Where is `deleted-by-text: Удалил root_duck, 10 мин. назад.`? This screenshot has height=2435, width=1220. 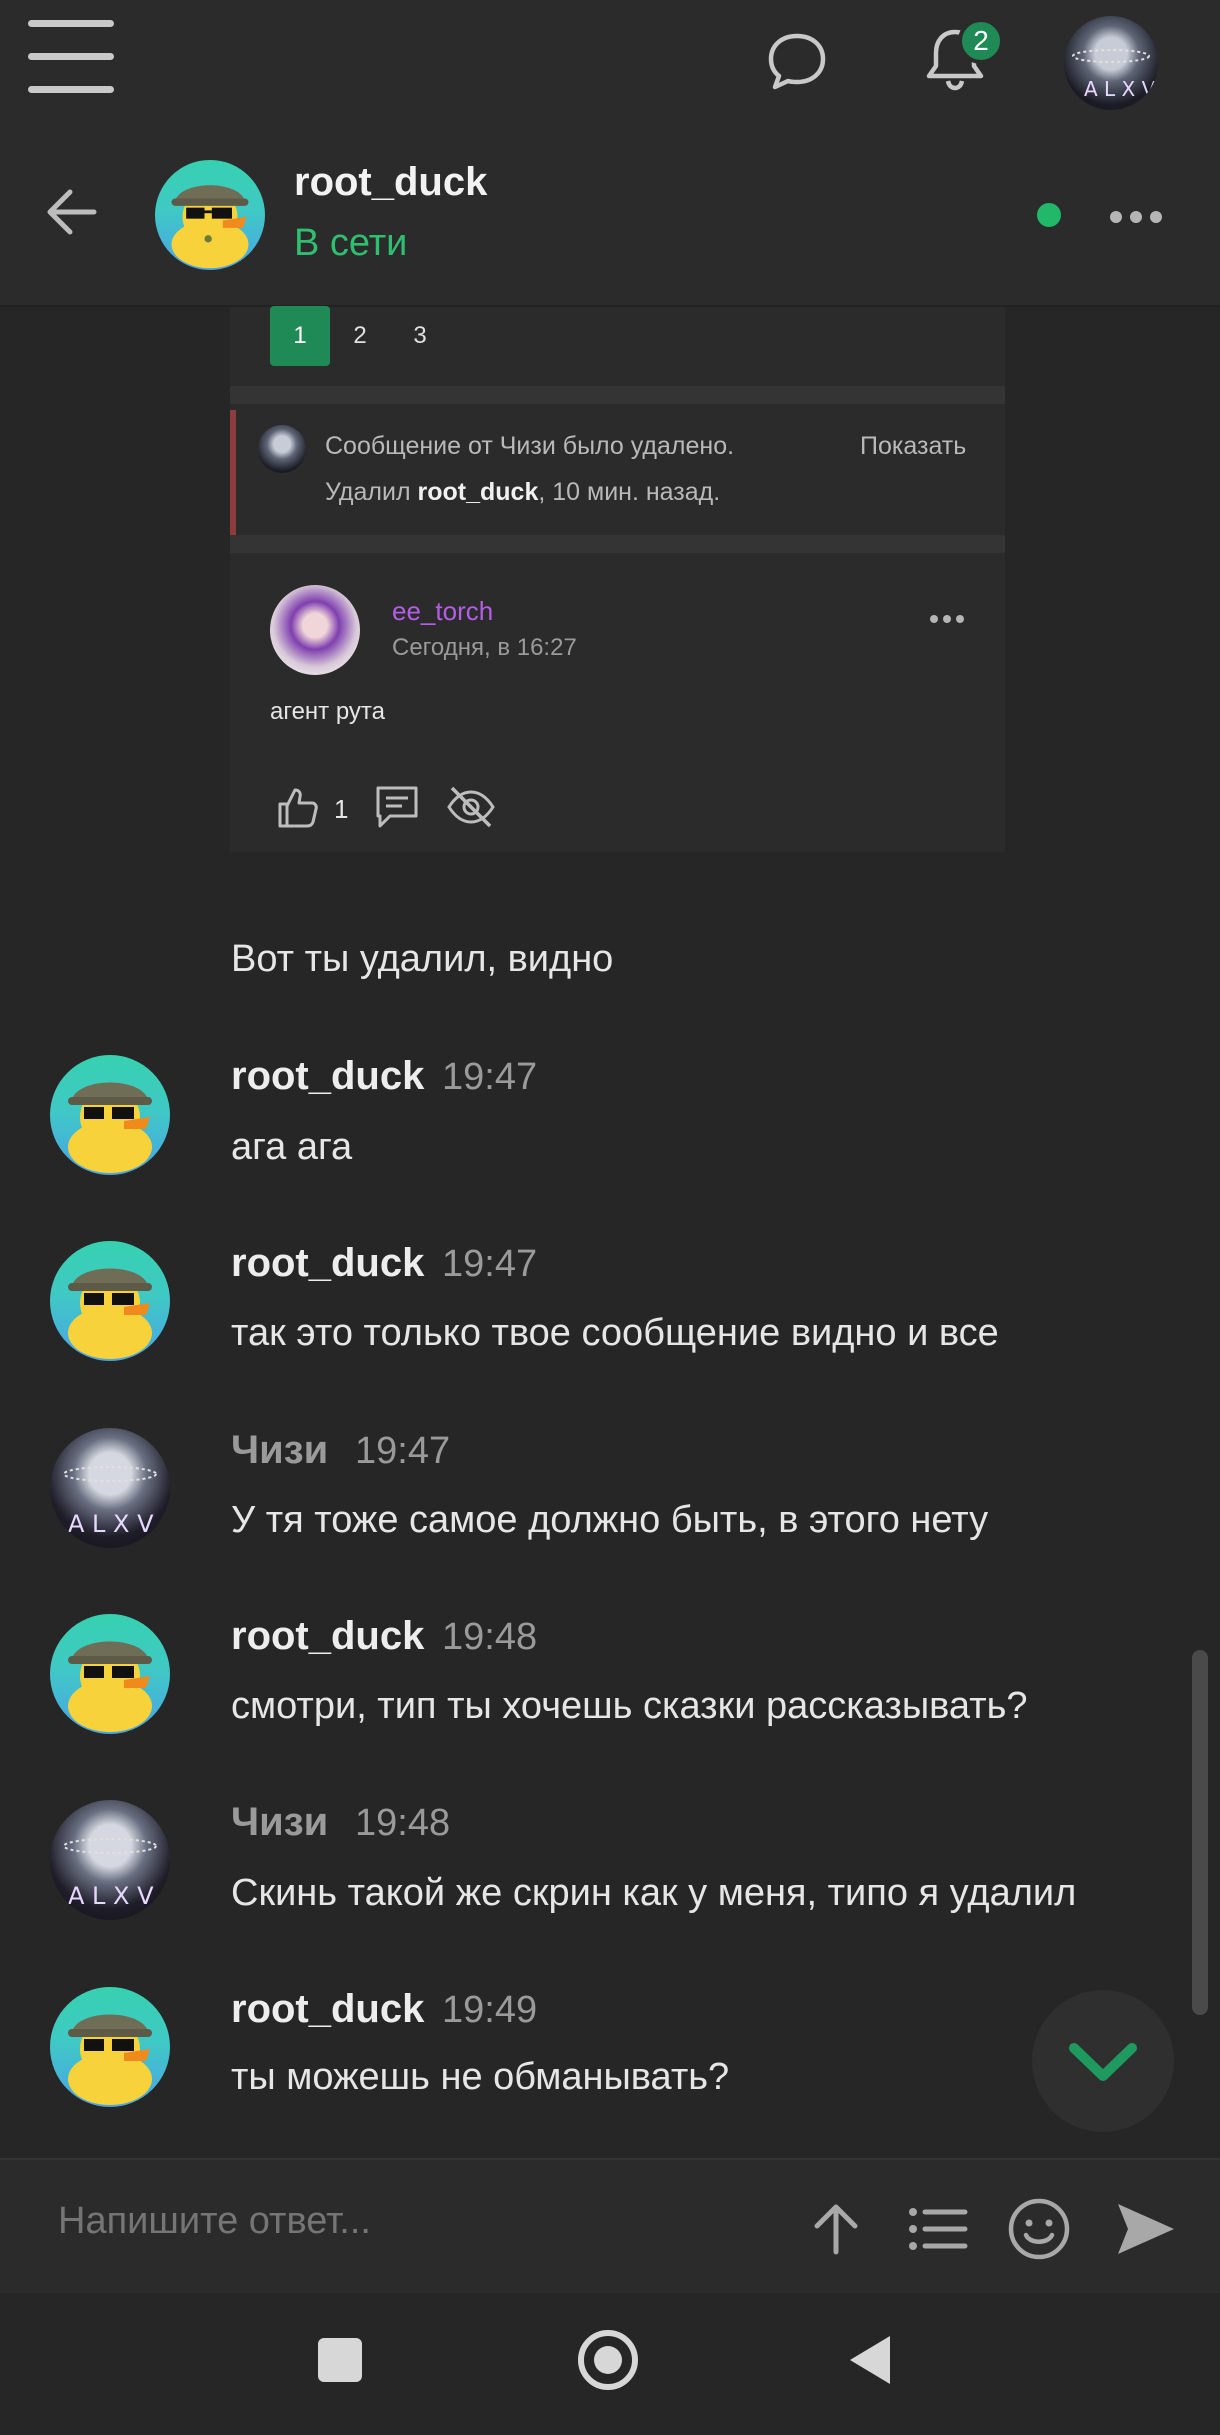
deleted-by-text: Удалил root_duck, 10 мин. назад. is located at coordinates (522, 492).